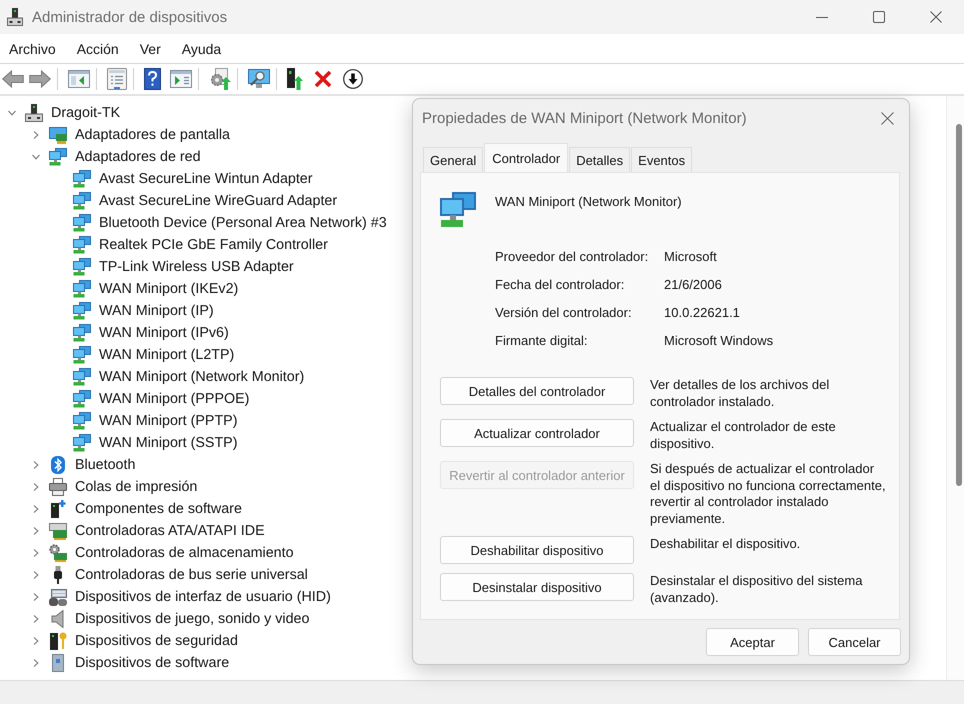 The height and width of the screenshot is (704, 964). What do you see at coordinates (218, 201) in the screenshot?
I see `tree-item: Avast SecureLine WireGuard Adapter` at bounding box center [218, 201].